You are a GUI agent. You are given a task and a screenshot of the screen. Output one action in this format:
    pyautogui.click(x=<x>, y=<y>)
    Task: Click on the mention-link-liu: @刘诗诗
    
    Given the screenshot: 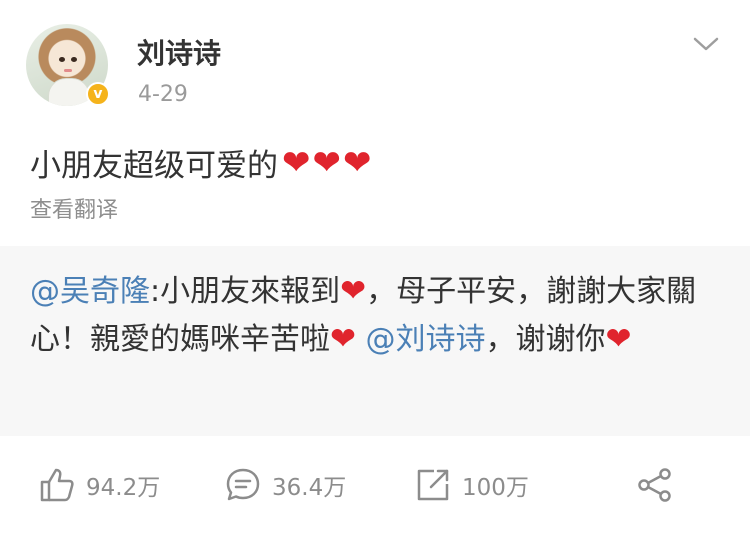 What is the action you would take?
    pyautogui.click(x=426, y=339)
    